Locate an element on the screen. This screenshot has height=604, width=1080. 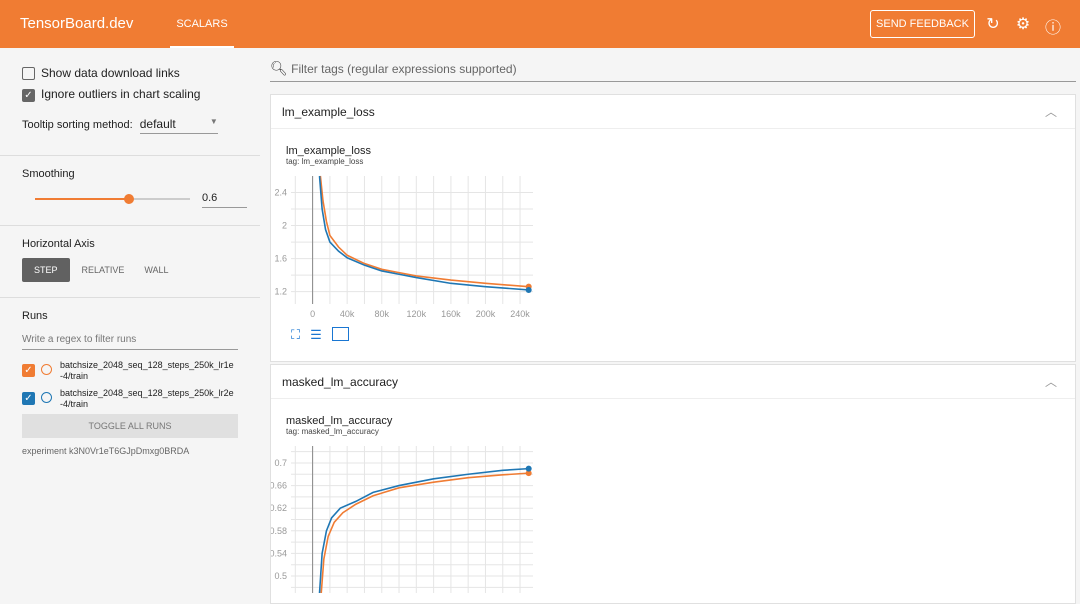
accuracy-chart: 0.5 0.54 0.58 0.62 0.66 0.7 is located at coordinates (406, 518).